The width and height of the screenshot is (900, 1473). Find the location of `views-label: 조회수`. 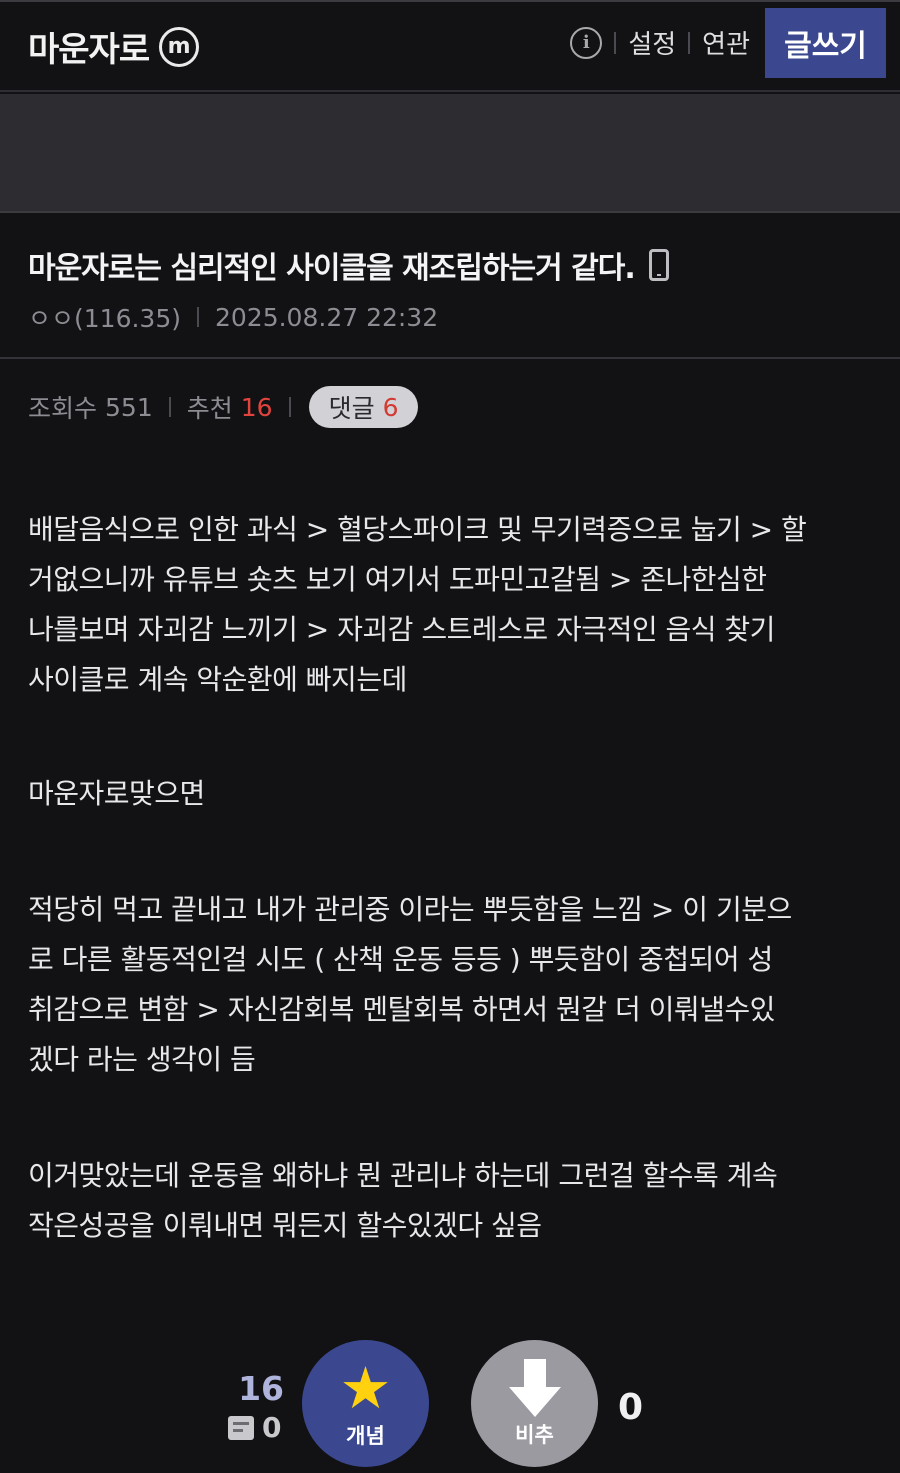

views-label: 조회수 is located at coordinates (63, 408).